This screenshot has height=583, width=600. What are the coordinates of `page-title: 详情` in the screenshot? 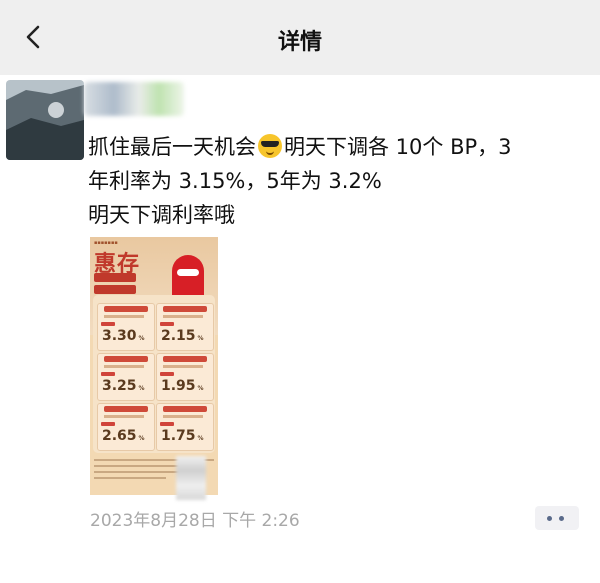 It's located at (299, 42).